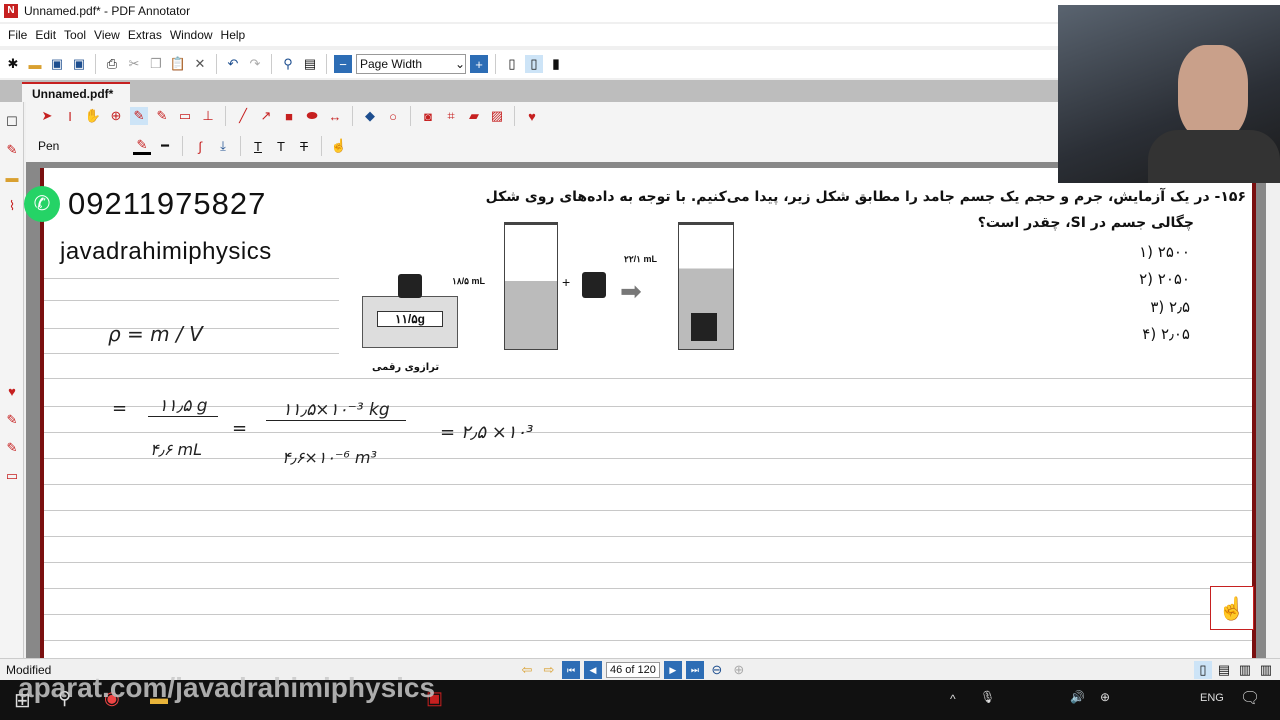  Describe the element at coordinates (93, 116) in the screenshot. I see `hand-icon: ✋` at that location.